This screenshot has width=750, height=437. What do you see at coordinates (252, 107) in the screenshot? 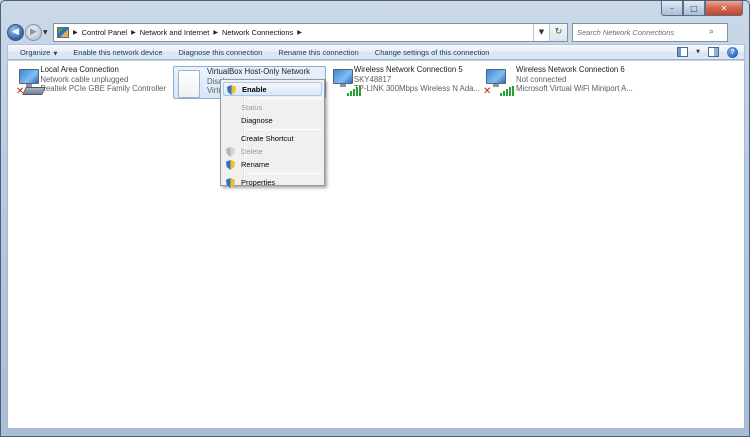
I see `menu-item-label: Status` at bounding box center [252, 107].